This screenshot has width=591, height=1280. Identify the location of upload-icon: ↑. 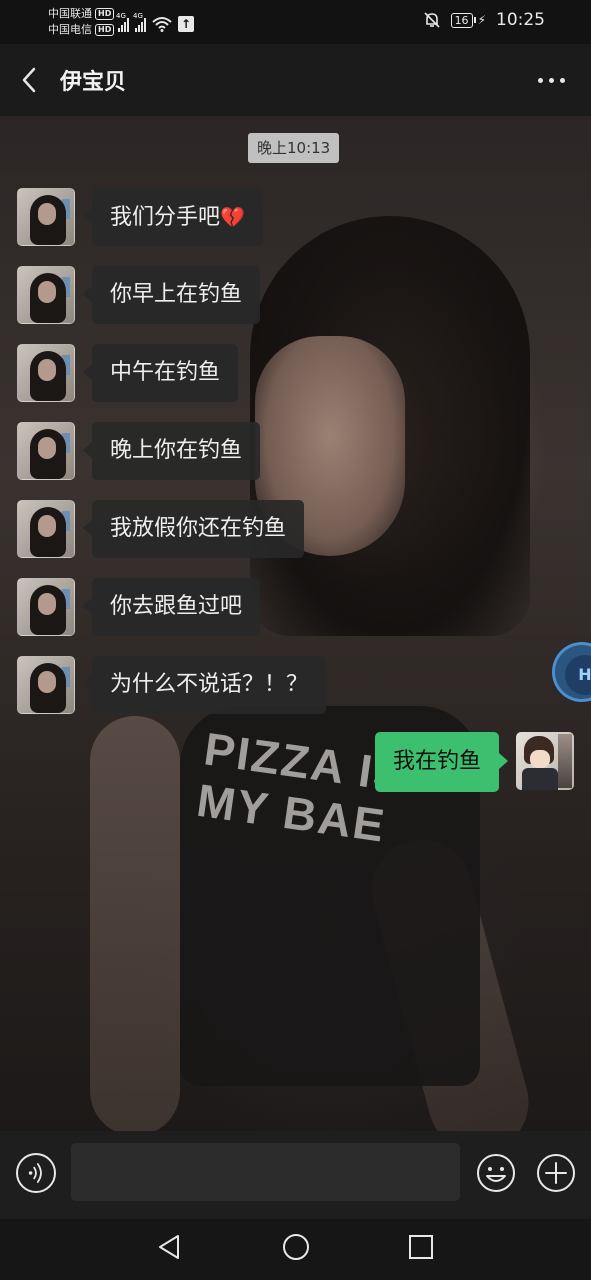
(186, 24).